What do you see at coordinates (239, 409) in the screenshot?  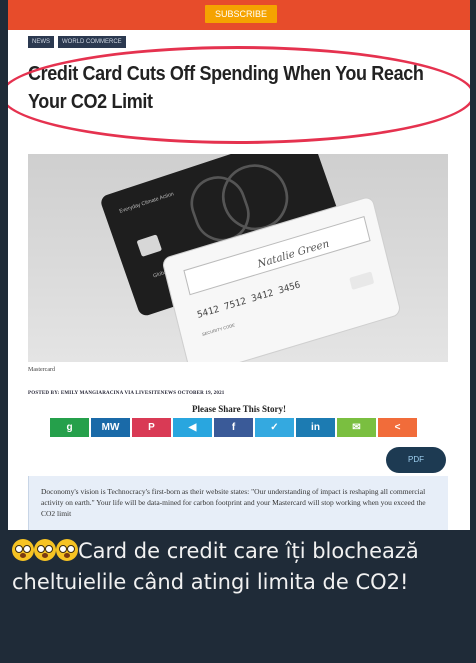 I see `share-prompt: Please Share This Story!` at bounding box center [239, 409].